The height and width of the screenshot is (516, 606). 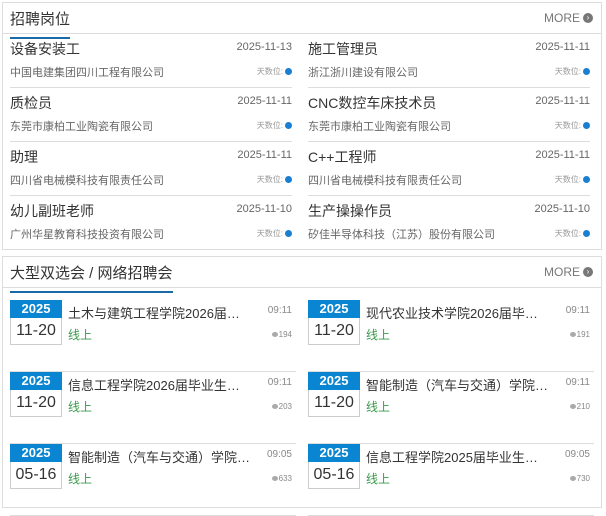 What do you see at coordinates (449, 169) in the screenshot?
I see `job-item: C++工程师 2025-11-11 四川省电械模科技有限责任公司 天数位:` at bounding box center [449, 169].